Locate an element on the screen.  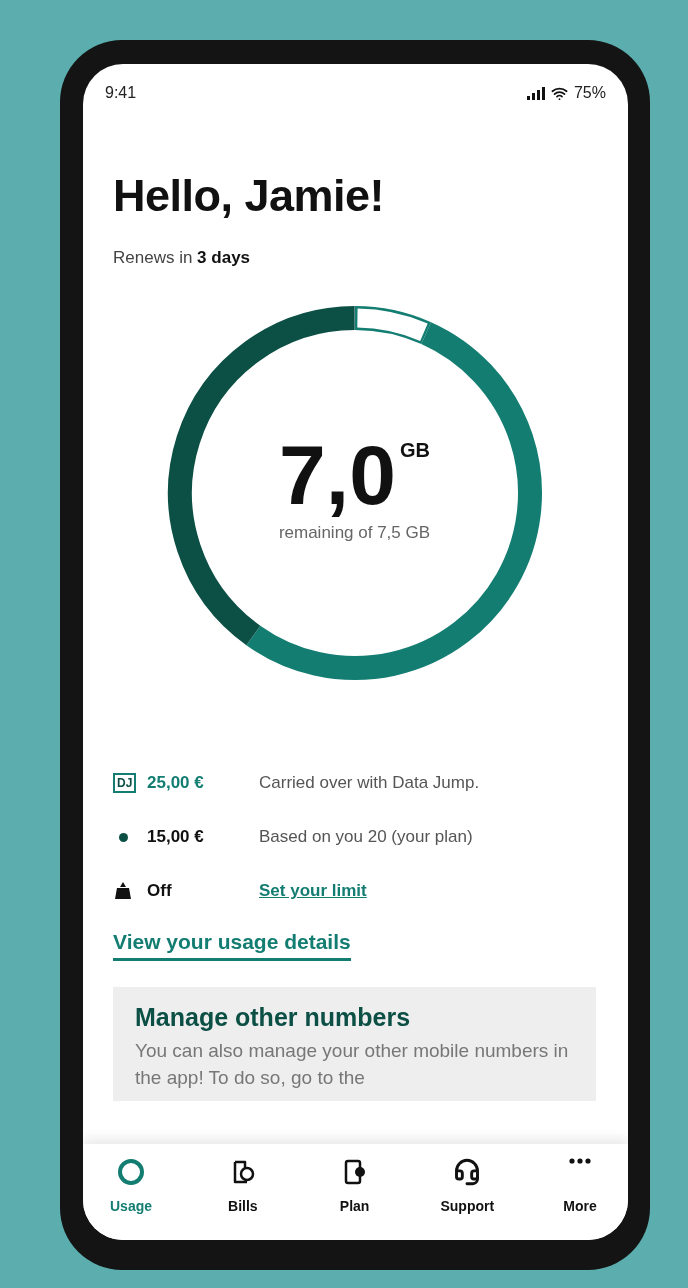
set-limit-link: Set your limit is located at coordinates (313, 891).